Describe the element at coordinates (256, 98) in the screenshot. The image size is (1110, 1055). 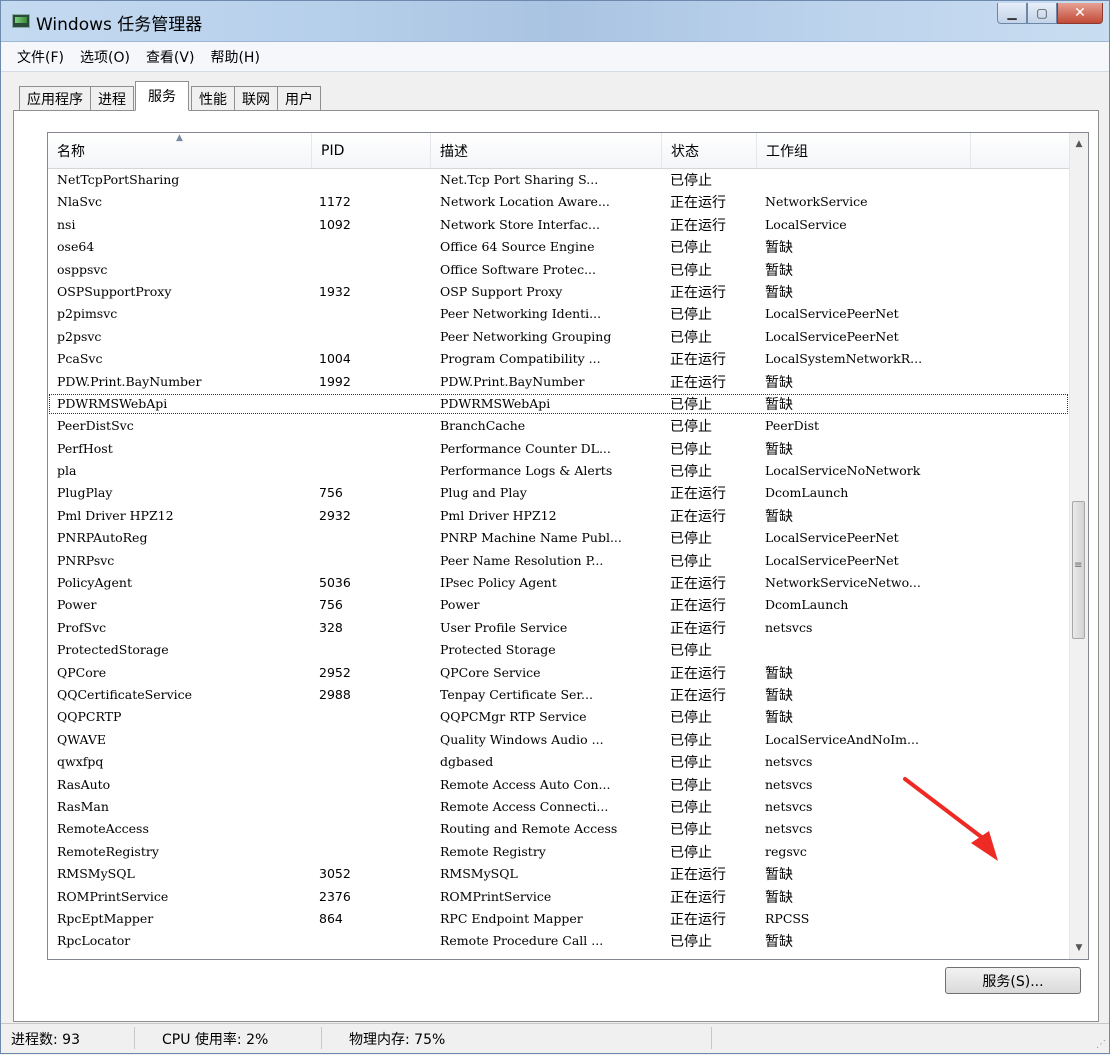
I see `tab-networking: 联网` at that location.